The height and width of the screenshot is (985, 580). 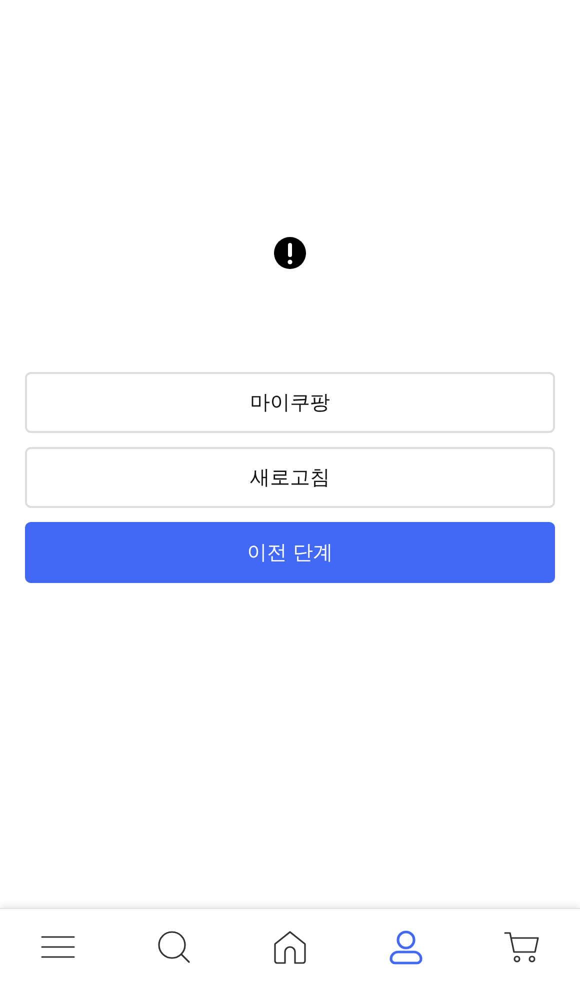 What do you see at coordinates (406, 947) in the screenshot?
I see `person-icon` at bounding box center [406, 947].